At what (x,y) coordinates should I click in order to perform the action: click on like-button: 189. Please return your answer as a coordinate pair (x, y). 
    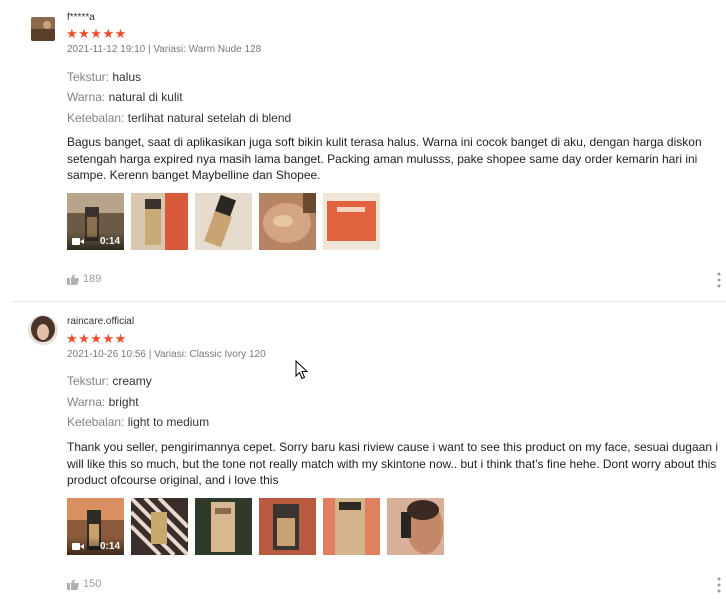
    Looking at the image, I should click on (84, 279).